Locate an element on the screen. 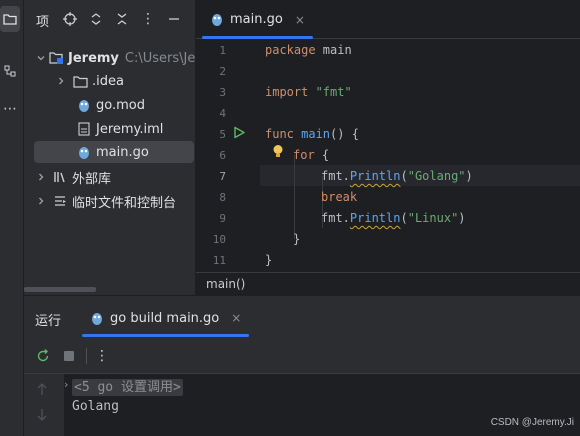 Image resolution: width=580 pixels, height=436 pixels. expand-all-icon is located at coordinates (96, 19).